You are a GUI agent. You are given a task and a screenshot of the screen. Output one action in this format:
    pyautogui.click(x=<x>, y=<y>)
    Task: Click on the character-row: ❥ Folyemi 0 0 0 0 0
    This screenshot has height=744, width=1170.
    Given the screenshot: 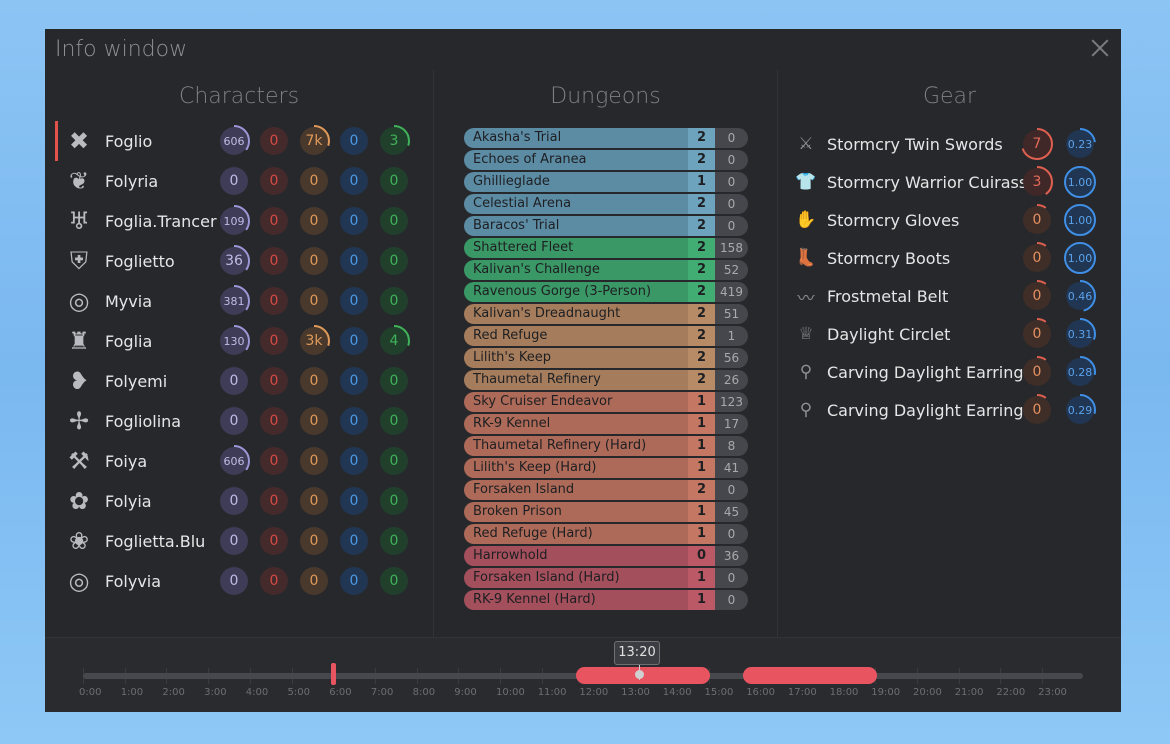 What is the action you would take?
    pyautogui.click(x=240, y=381)
    